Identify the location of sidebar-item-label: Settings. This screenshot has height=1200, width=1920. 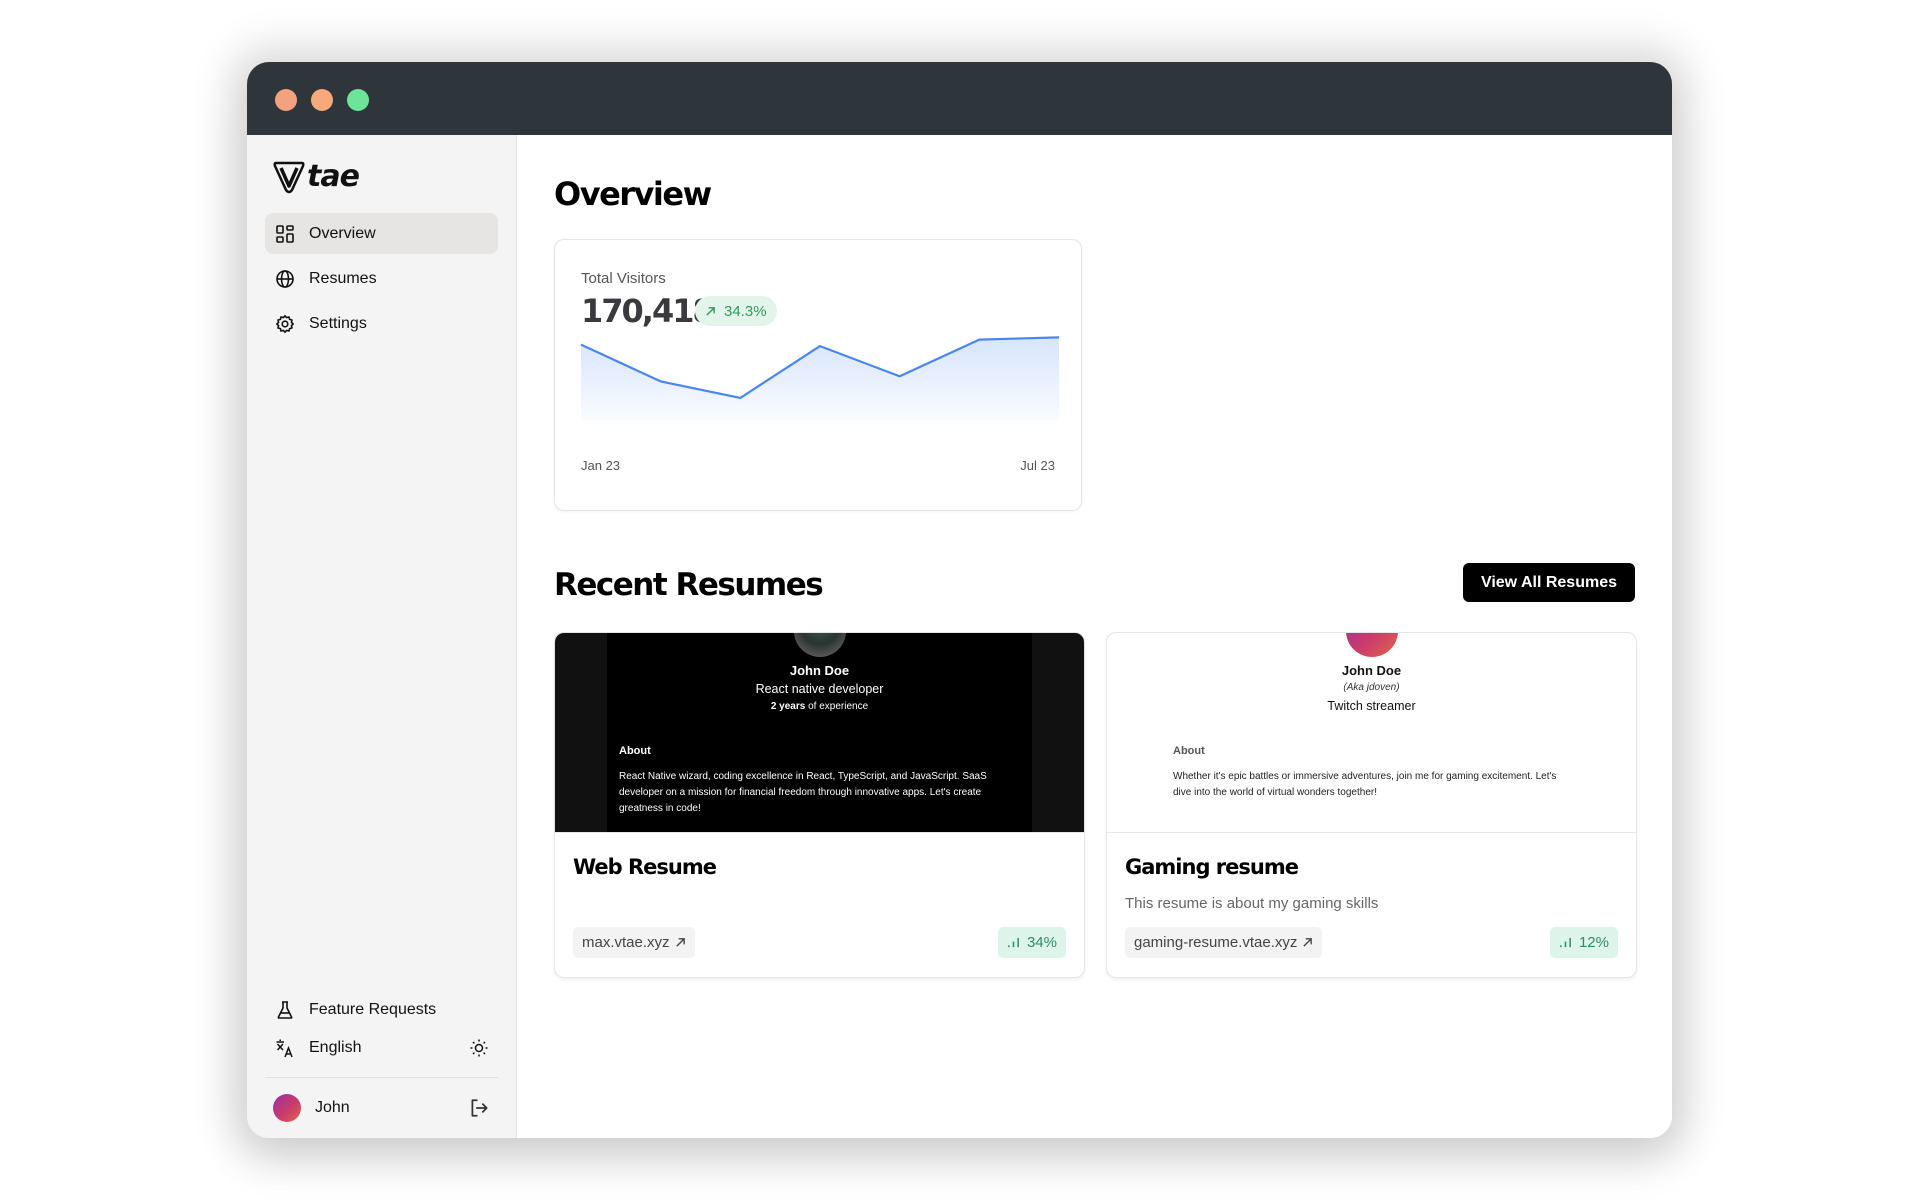
(338, 323).